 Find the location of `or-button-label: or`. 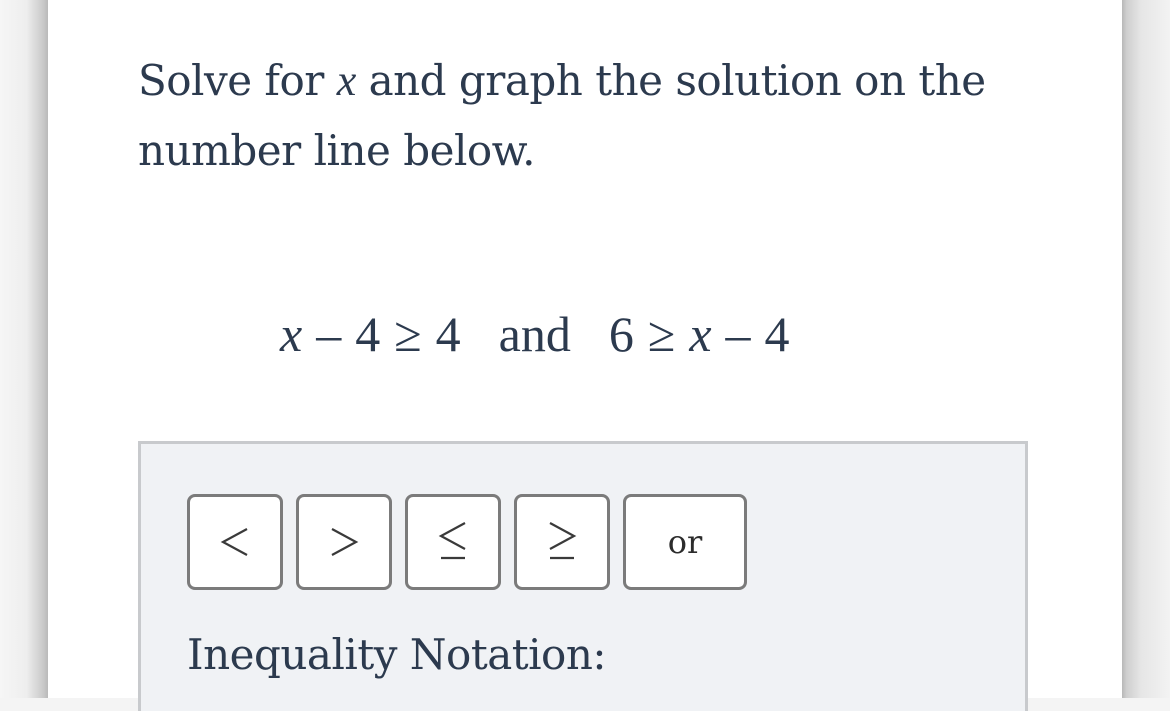

or-button-label: or is located at coordinates (685, 542).